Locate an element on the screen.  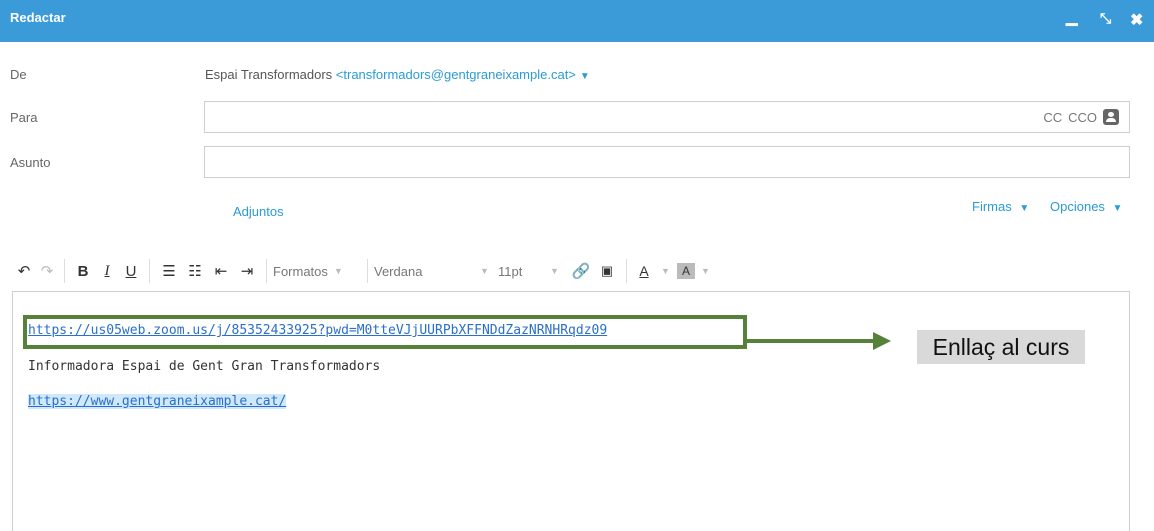
to-field: CC CCO is located at coordinates (667, 117).